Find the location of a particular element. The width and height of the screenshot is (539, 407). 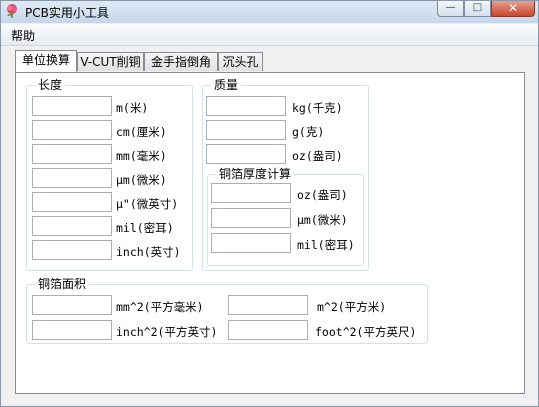

length-inch-label: inch(英寸) is located at coordinates (148, 252).